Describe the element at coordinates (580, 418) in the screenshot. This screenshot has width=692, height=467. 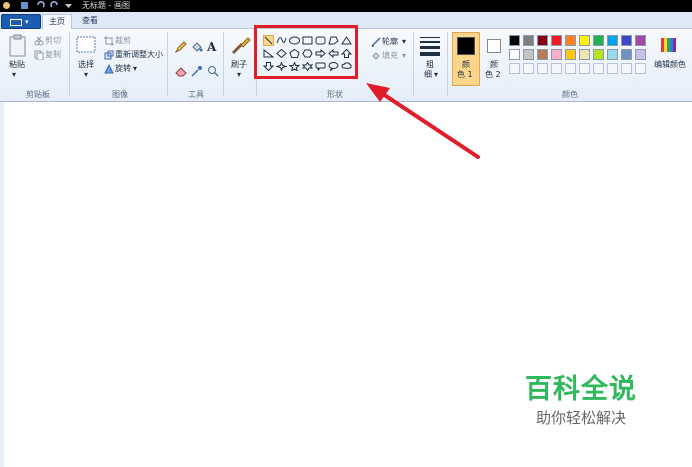
I see `watermark-subtitle: 助你轻松解决` at that location.